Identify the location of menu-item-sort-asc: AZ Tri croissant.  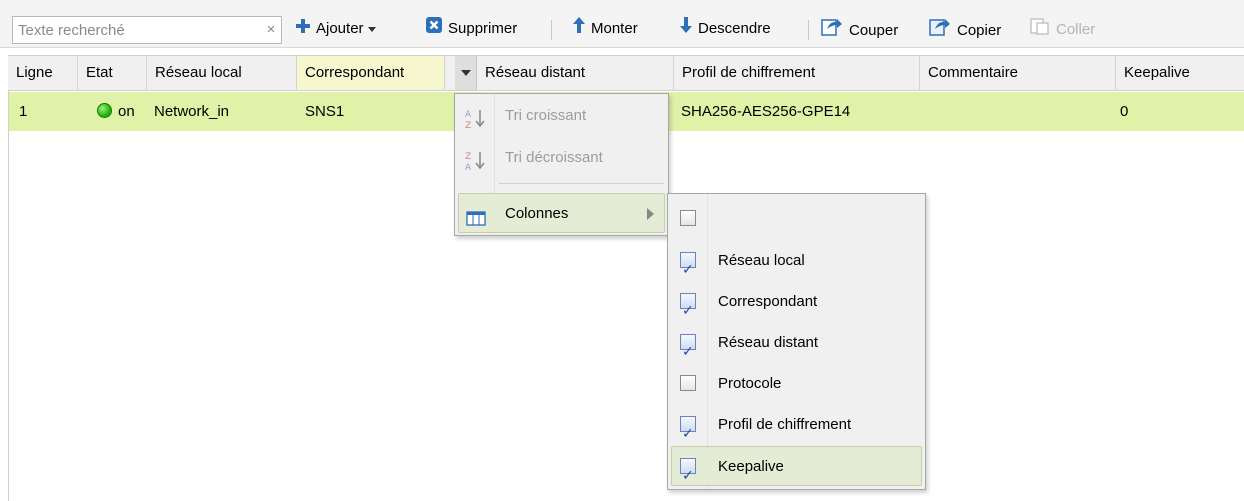
(561, 116).